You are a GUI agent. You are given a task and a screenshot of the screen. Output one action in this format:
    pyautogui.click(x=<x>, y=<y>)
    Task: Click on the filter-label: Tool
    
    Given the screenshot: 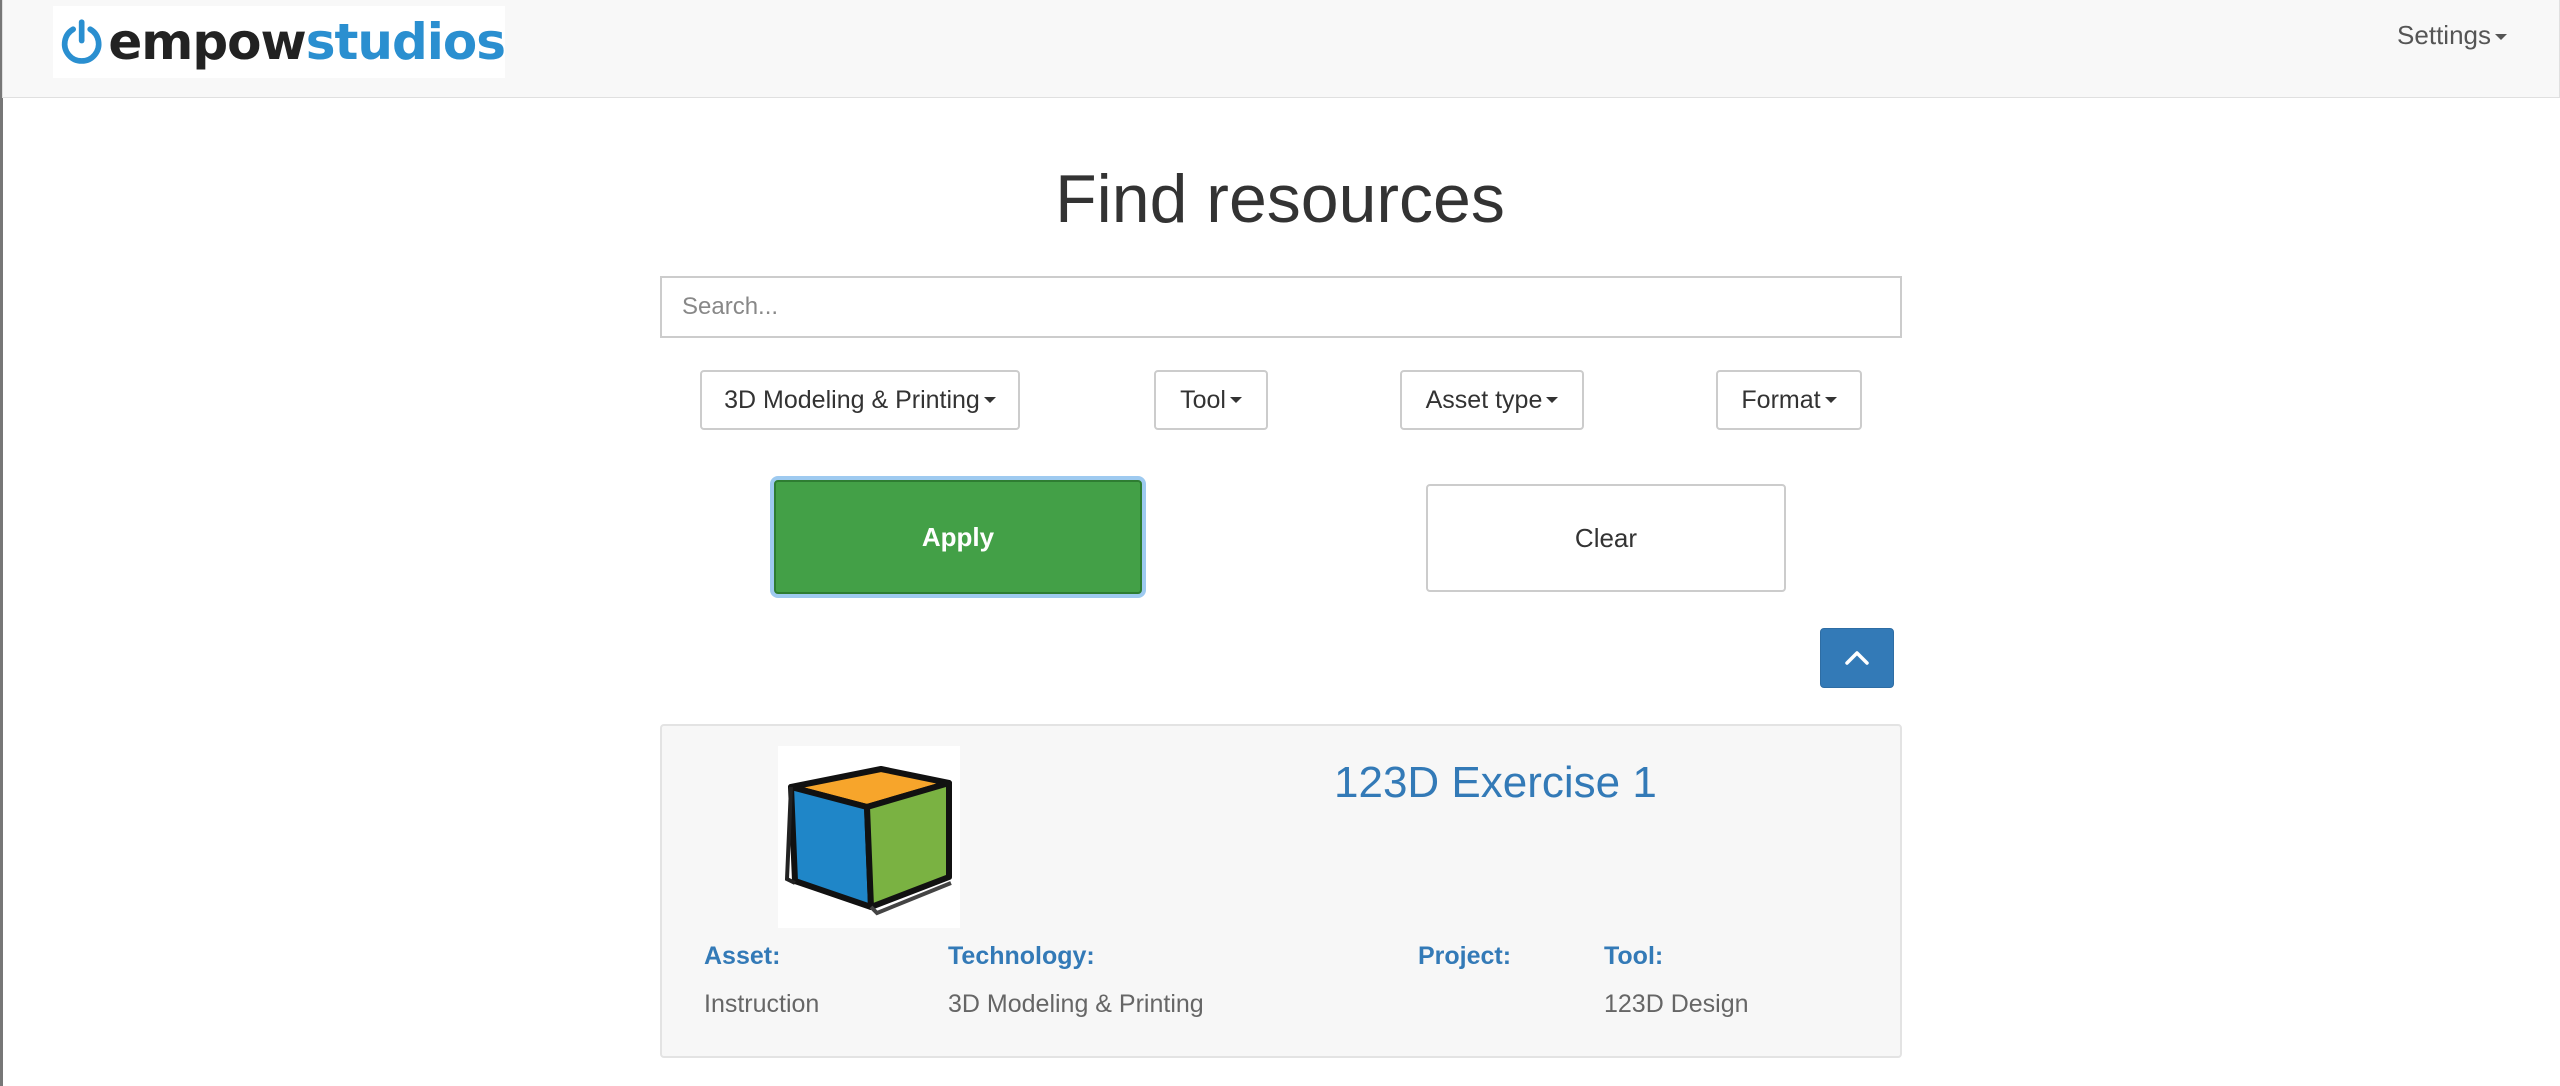 What is the action you would take?
    pyautogui.click(x=1203, y=399)
    